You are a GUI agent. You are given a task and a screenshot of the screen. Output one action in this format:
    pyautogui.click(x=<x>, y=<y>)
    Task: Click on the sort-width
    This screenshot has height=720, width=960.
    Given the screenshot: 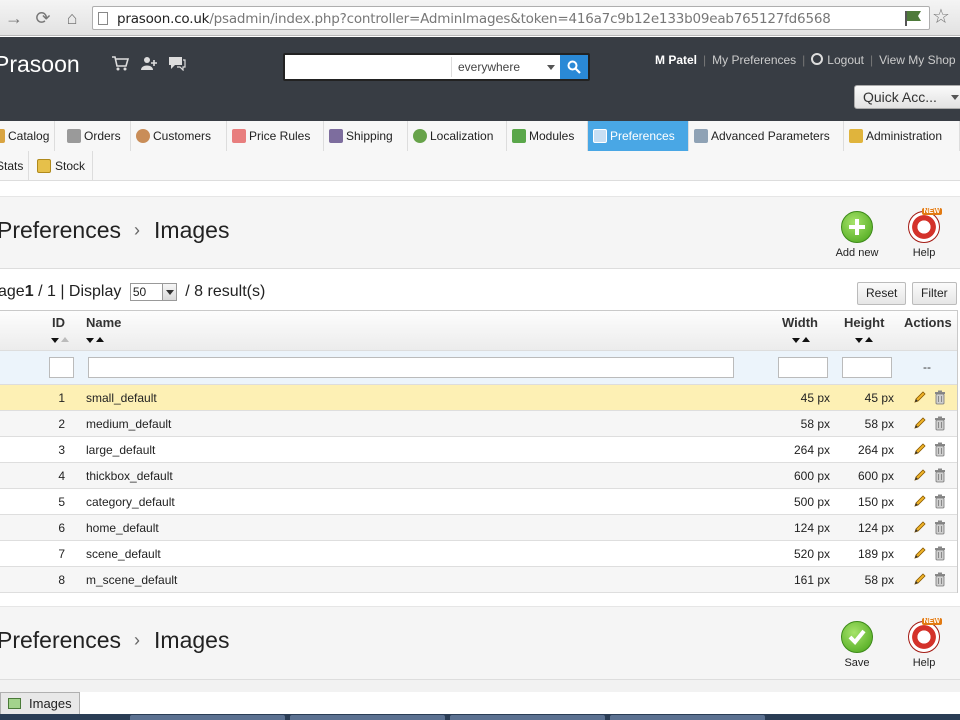 What is the action you would take?
    pyautogui.click(x=802, y=340)
    